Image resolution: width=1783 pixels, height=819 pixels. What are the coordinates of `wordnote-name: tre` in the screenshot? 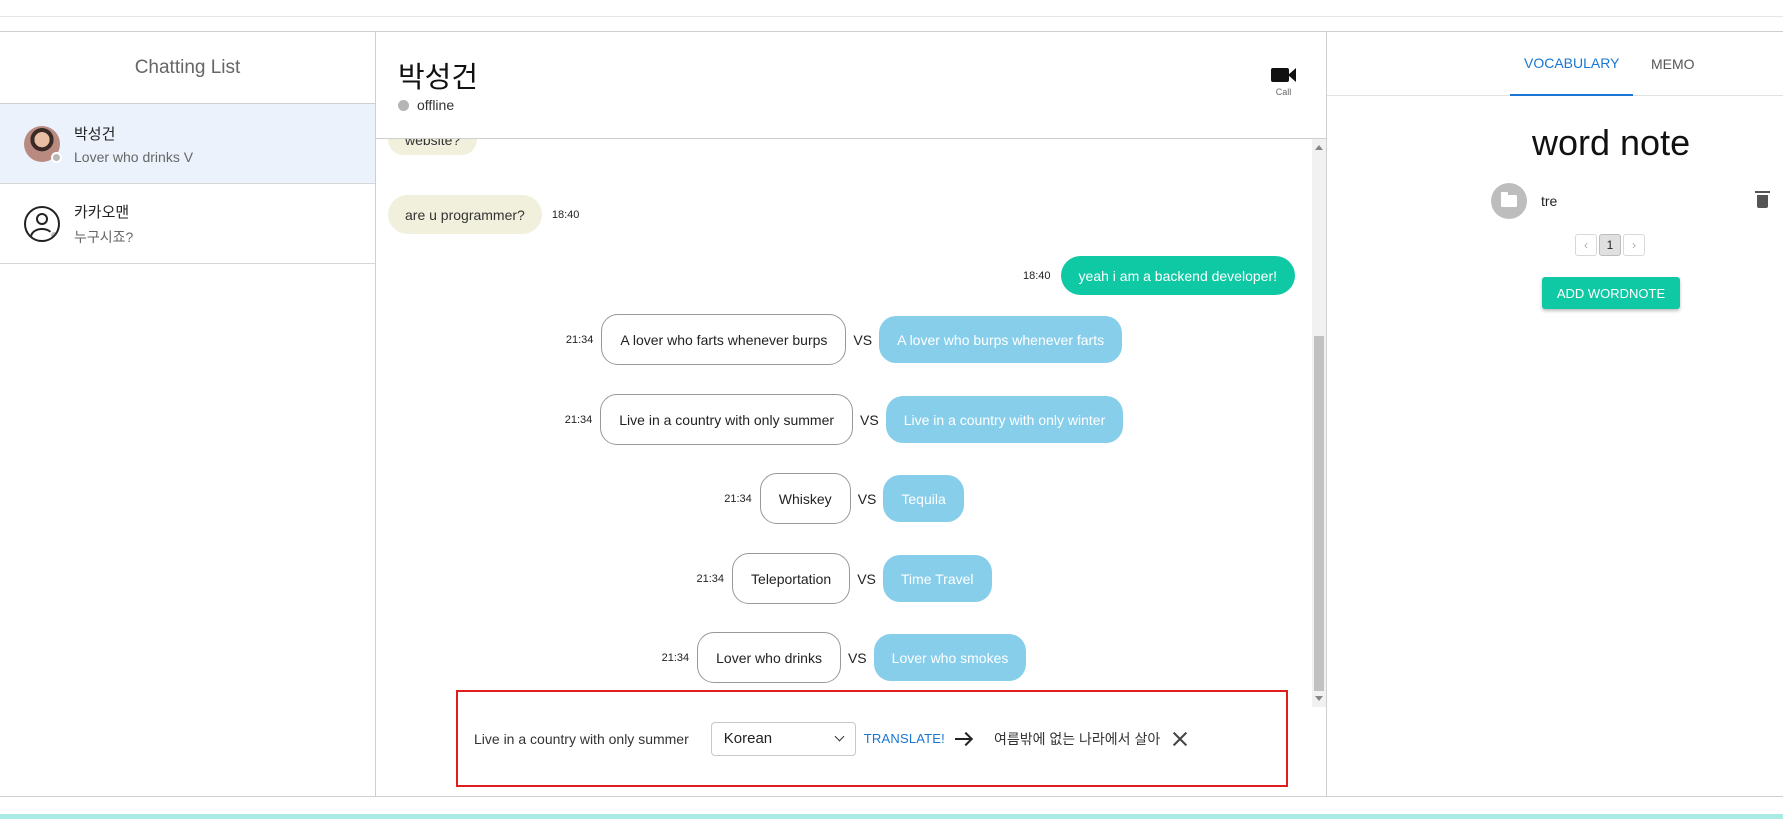 It's located at (1549, 201).